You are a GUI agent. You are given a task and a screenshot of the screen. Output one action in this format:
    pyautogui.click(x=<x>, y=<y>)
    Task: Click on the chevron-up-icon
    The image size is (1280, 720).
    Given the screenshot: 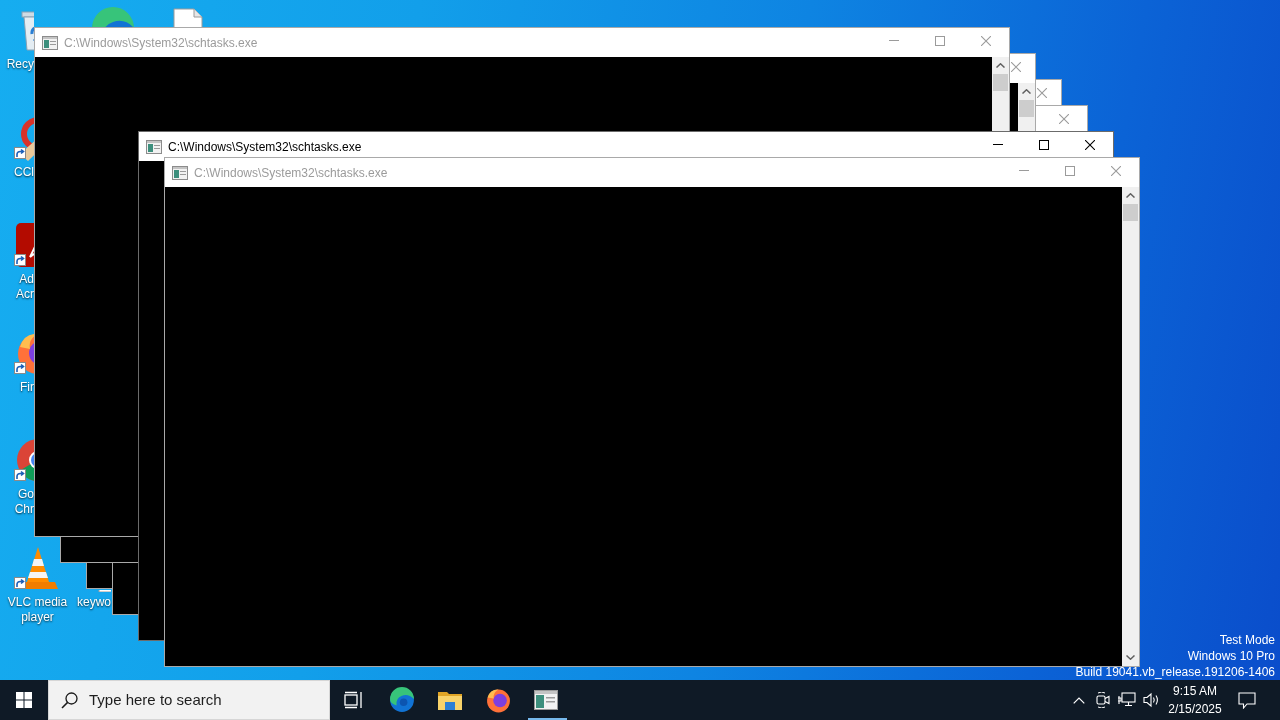 What is the action you would take?
    pyautogui.click(x=1079, y=700)
    